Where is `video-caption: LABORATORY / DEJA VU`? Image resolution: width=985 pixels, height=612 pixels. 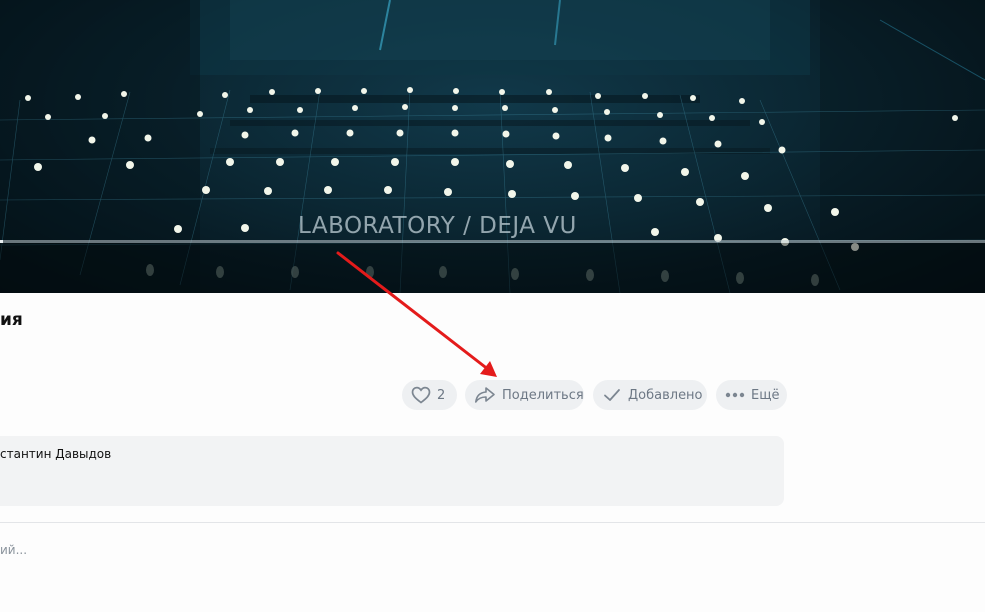 video-caption: LABORATORY / DEJA VU is located at coordinates (437, 226).